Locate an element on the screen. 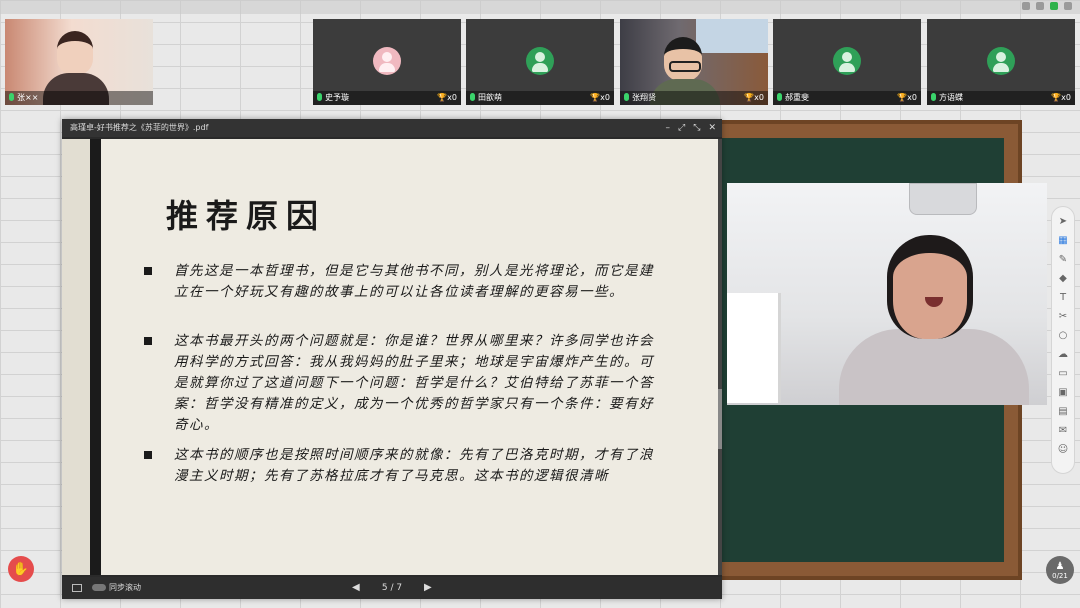 The height and width of the screenshot is (608, 1080). participant-name: 张×× is located at coordinates (28, 97).